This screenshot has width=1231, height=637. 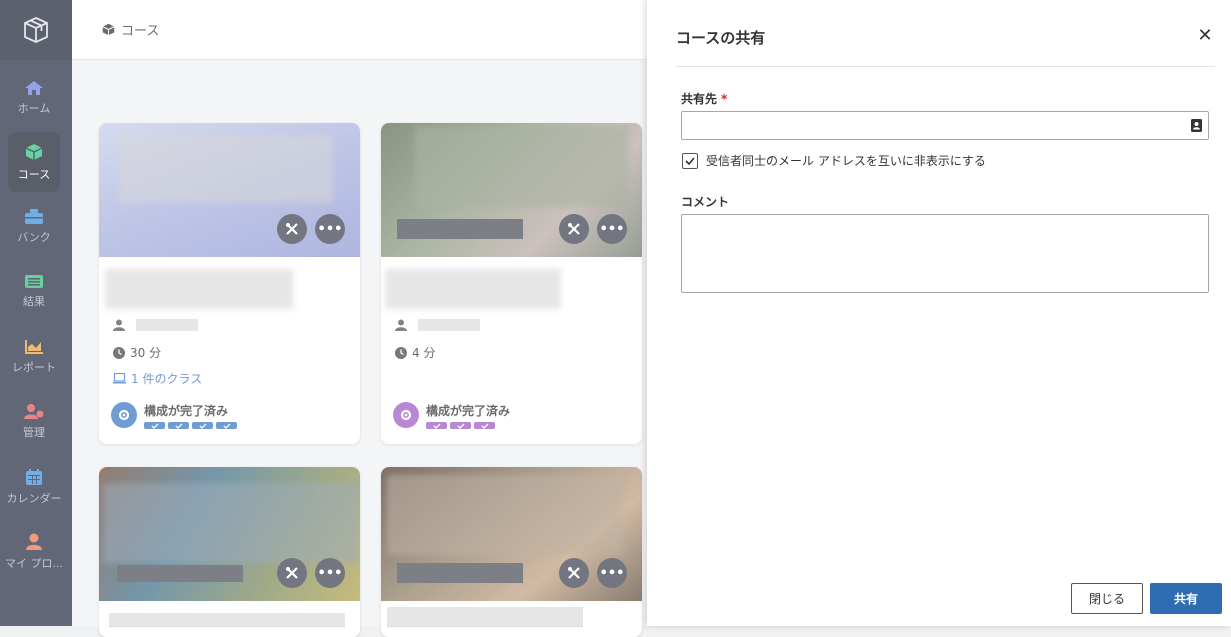 I want to click on close-button: 閉じる, so click(x=1107, y=598).